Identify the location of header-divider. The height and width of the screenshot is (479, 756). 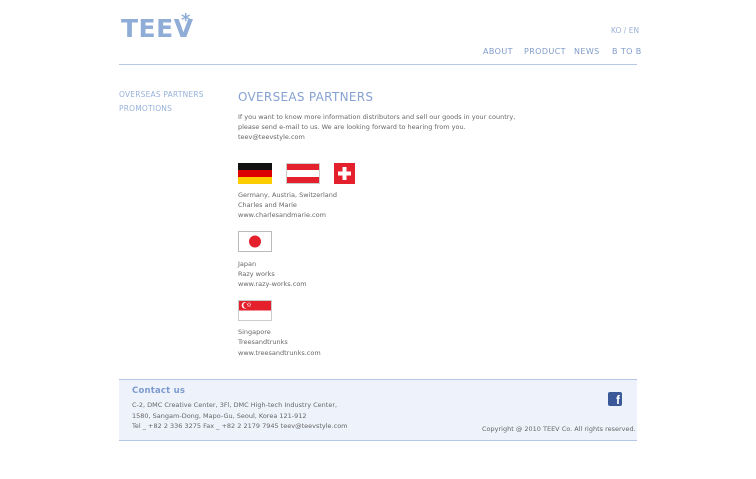
(378, 64).